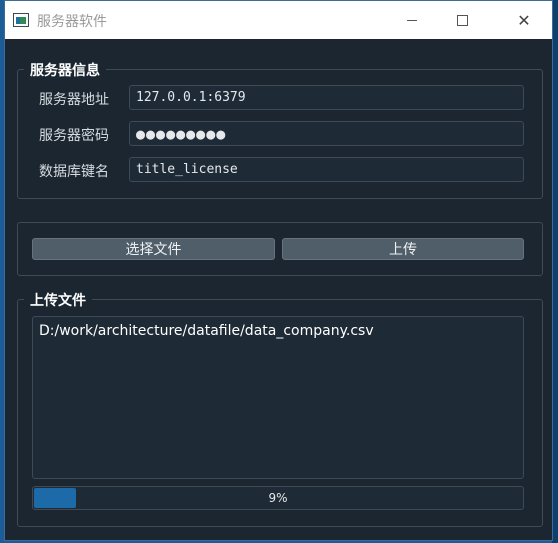 The image size is (558, 543). Describe the element at coordinates (278, 20) in the screenshot. I see `title-bar: 服务器软件 ✕` at that location.